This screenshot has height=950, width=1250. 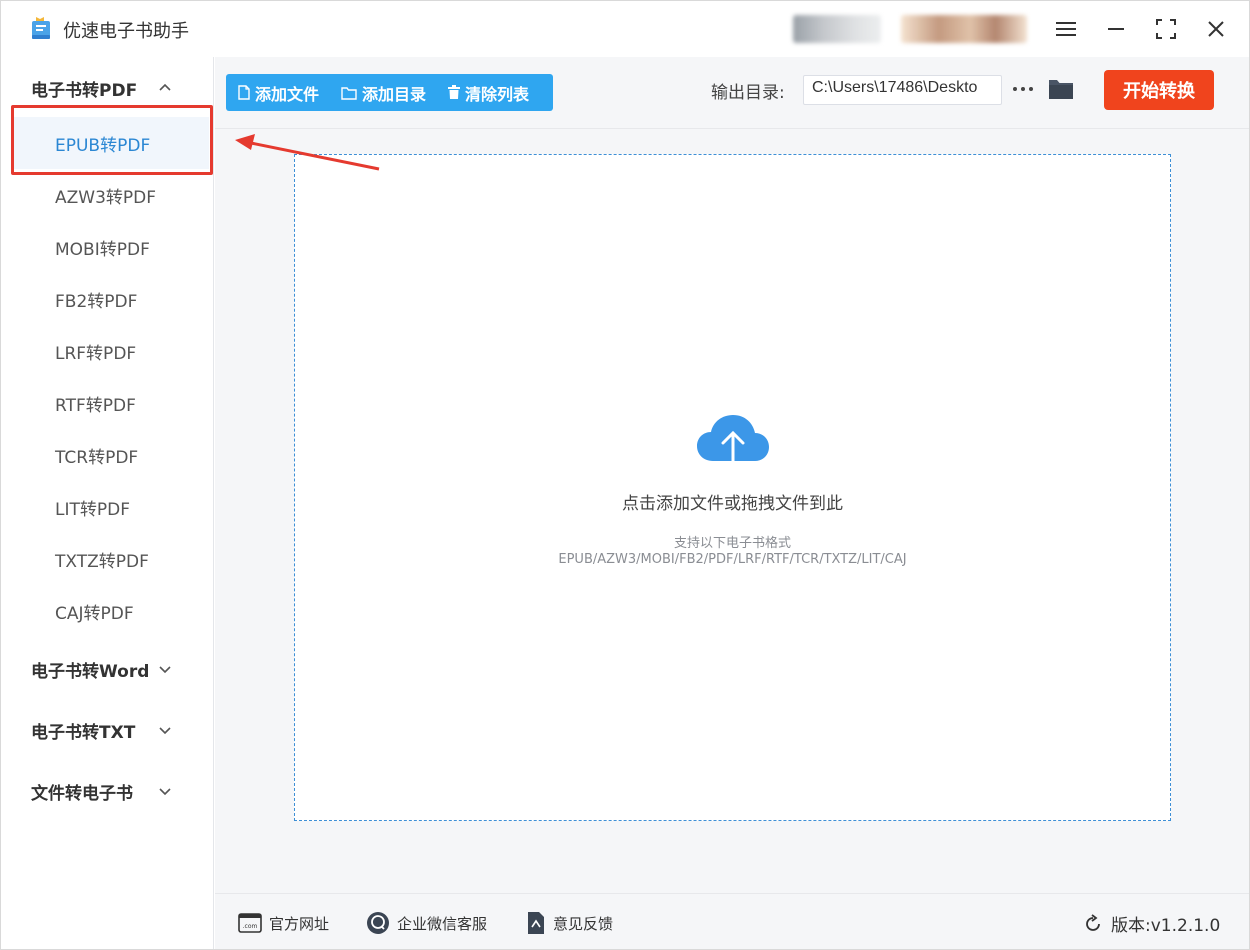 I want to click on svg-text: .com, so click(x=250, y=926).